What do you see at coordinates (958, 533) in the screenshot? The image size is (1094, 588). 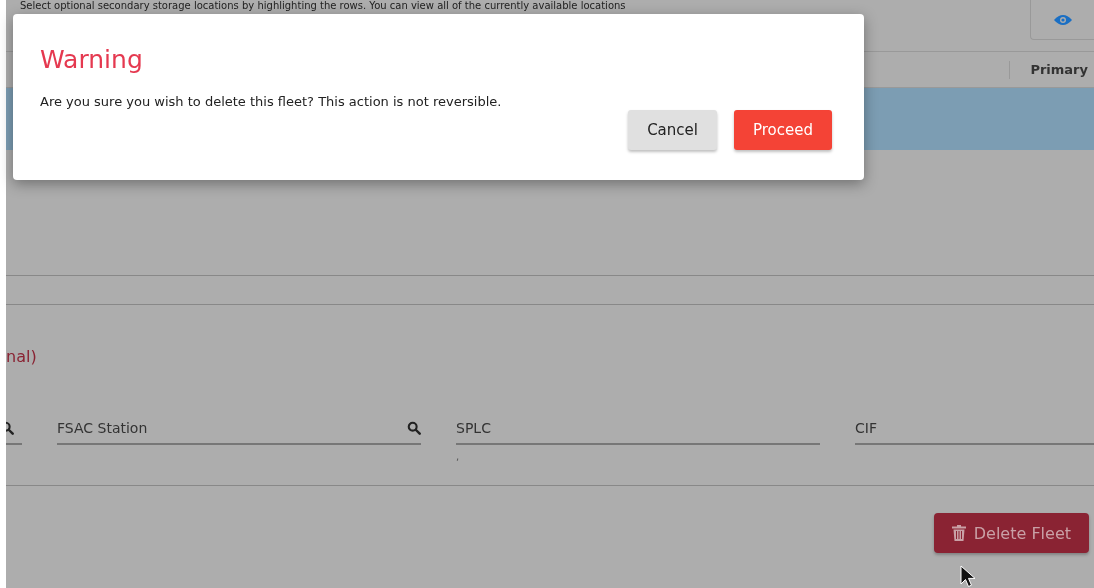 I see `trash-icon` at bounding box center [958, 533].